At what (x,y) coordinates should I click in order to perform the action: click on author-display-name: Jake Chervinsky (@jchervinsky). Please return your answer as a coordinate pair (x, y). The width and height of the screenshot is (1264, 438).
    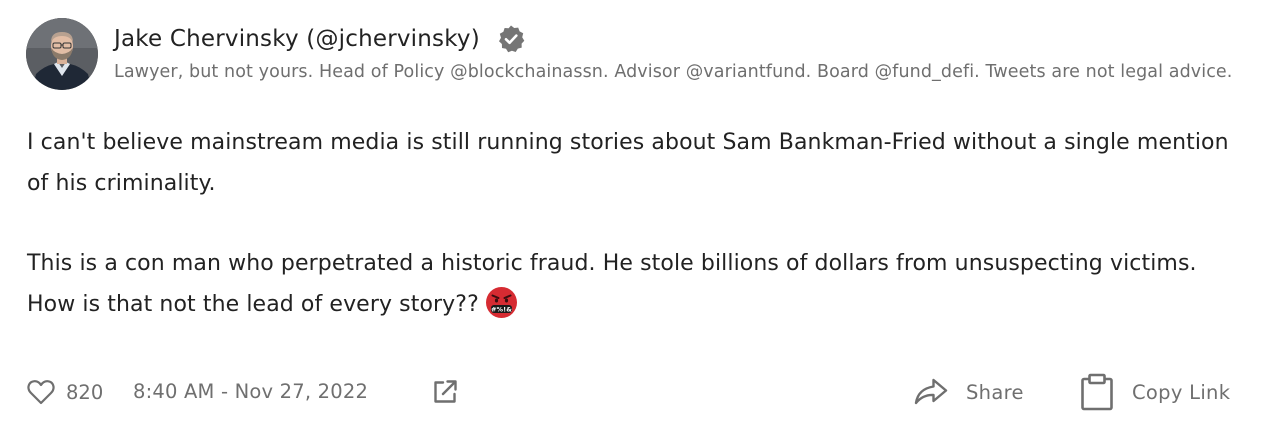
    Looking at the image, I should click on (297, 39).